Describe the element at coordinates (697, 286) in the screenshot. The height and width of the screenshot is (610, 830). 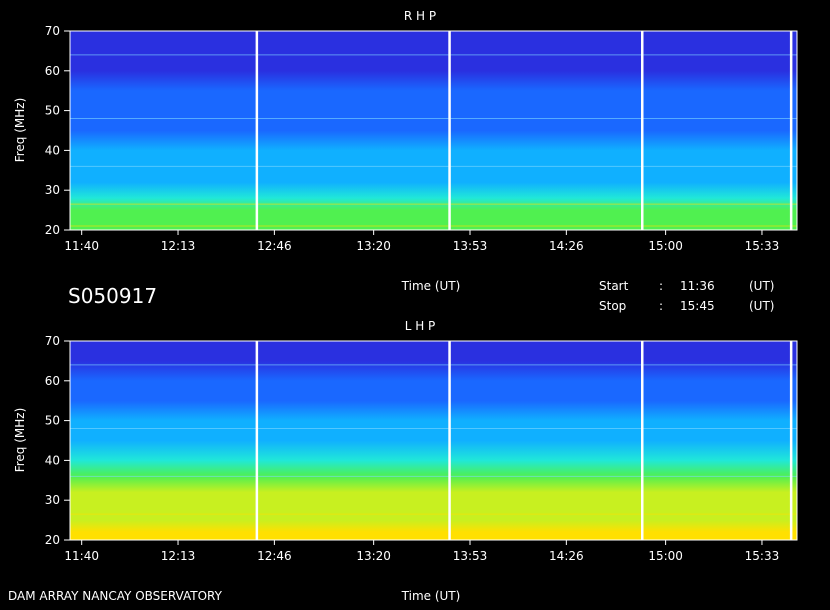
I see `start-time-value: 11:36` at that location.